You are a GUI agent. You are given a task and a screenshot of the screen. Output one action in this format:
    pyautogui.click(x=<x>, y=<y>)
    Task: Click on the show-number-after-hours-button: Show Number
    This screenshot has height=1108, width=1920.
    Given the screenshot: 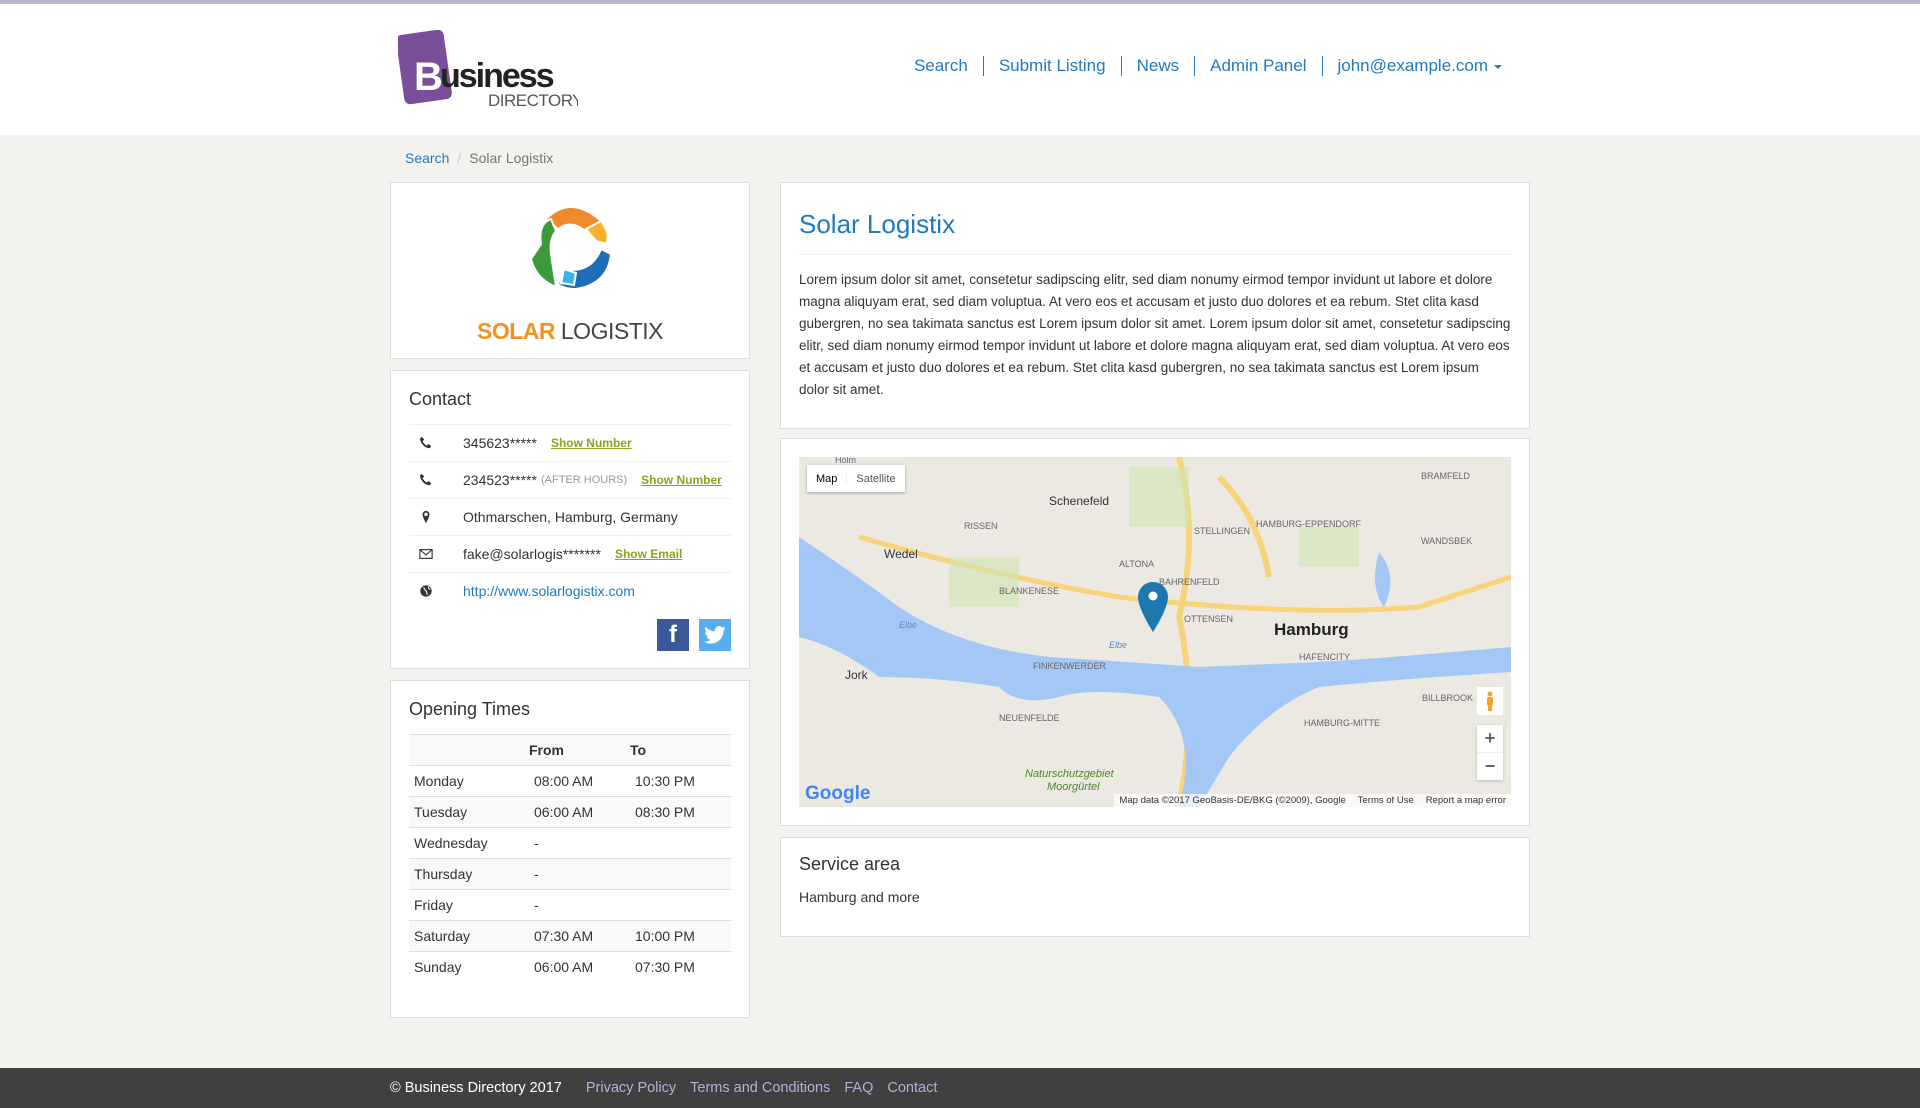 What is the action you would take?
    pyautogui.click(x=681, y=480)
    